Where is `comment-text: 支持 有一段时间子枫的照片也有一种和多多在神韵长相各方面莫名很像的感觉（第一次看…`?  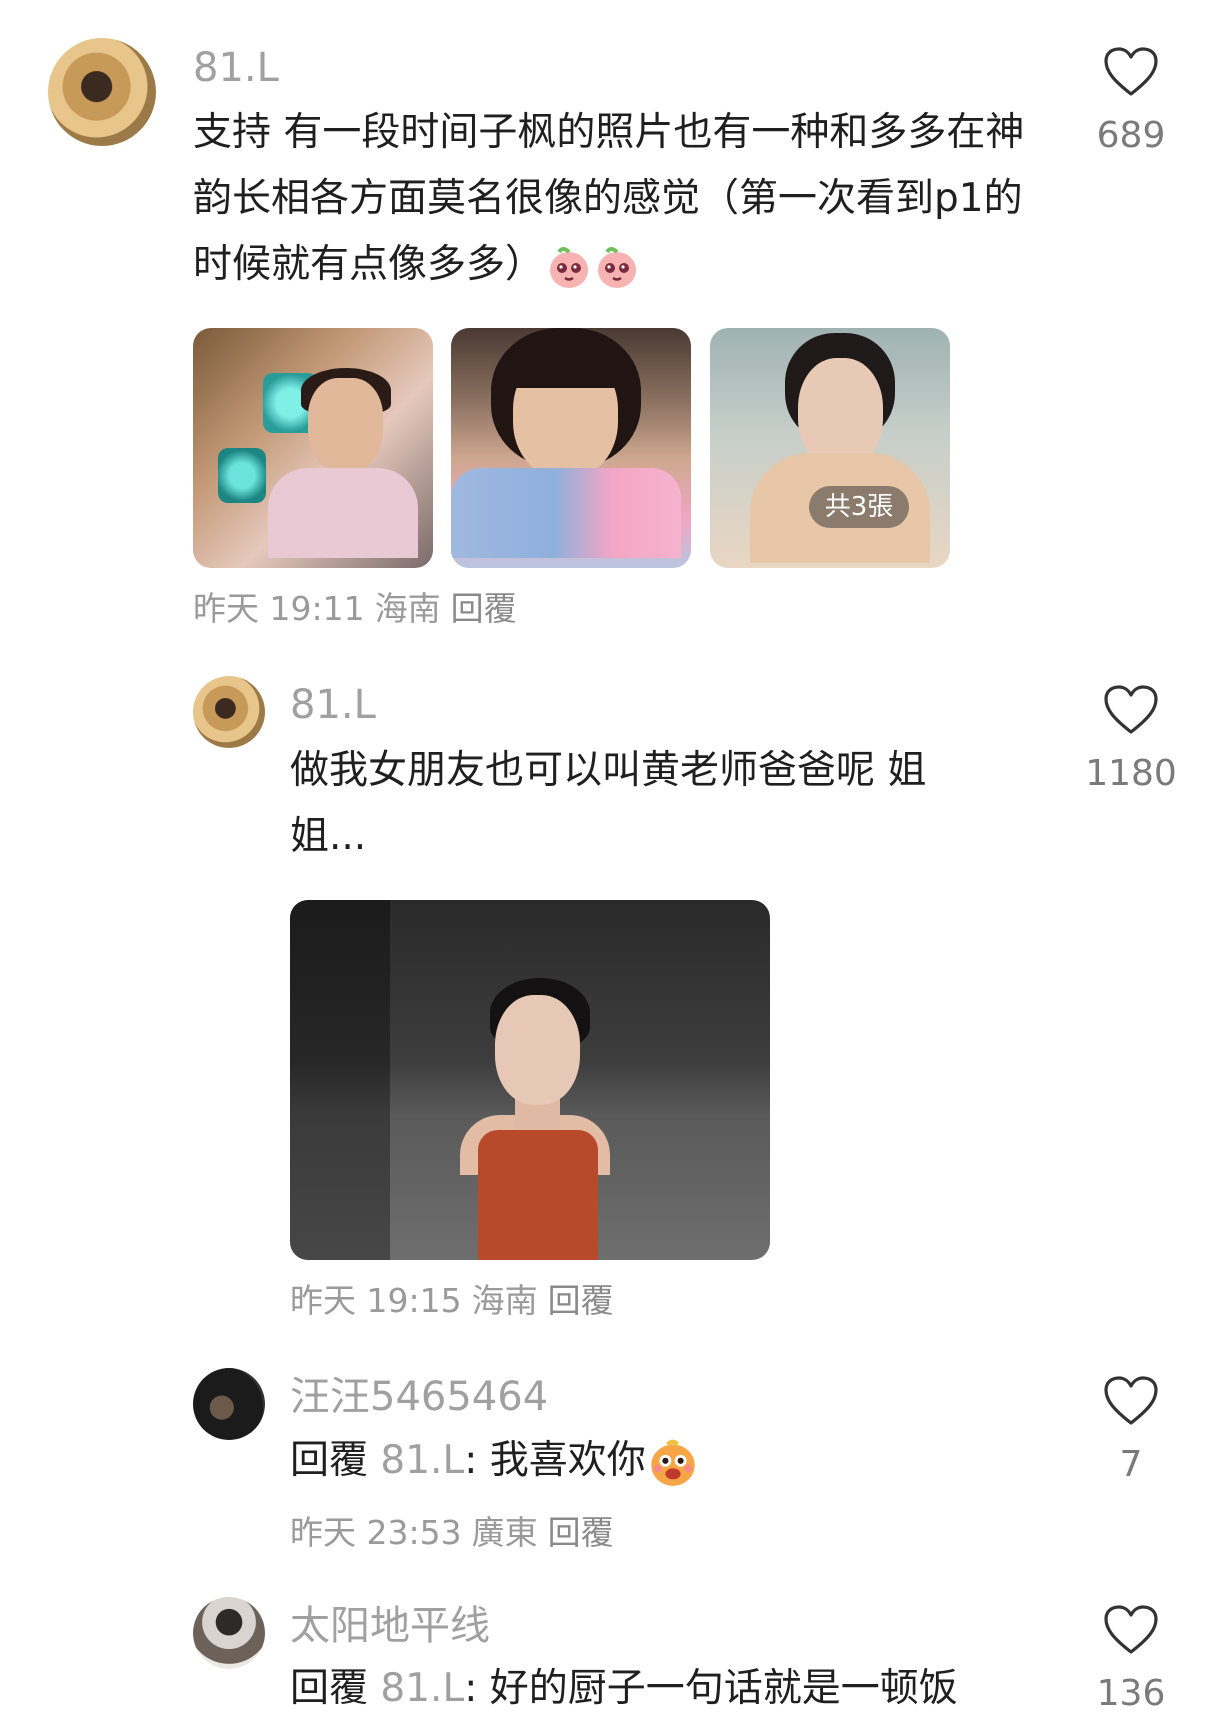 comment-text: 支持 有一段时间子枫的照片也有一种和多多在神韵长相各方面莫名很像的感觉（第一次看… is located at coordinates (618, 199).